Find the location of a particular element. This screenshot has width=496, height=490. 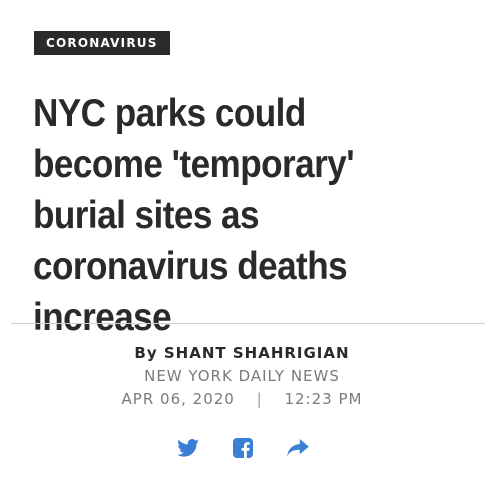

header-divider is located at coordinates (248, 323).